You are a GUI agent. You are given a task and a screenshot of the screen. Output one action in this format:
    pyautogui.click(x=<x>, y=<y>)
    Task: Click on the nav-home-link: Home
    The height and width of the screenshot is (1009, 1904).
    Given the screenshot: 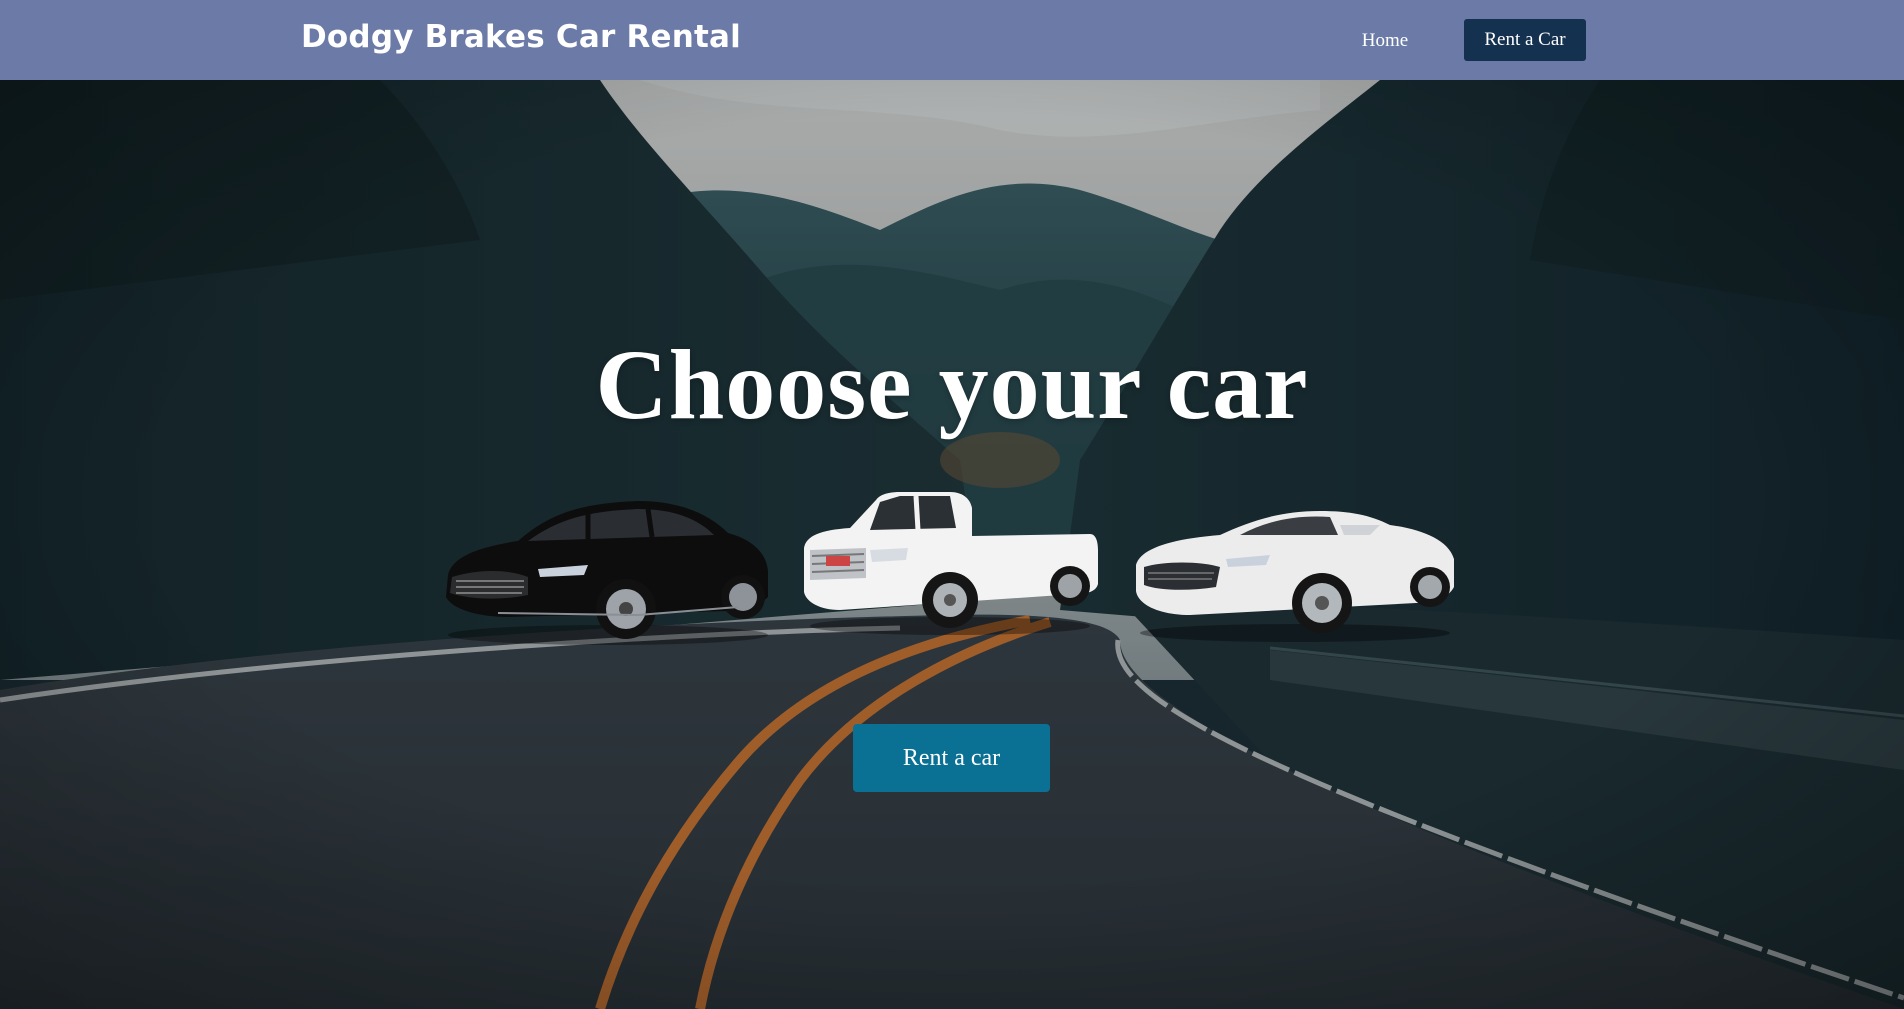 What is the action you would take?
    pyautogui.click(x=1385, y=41)
    